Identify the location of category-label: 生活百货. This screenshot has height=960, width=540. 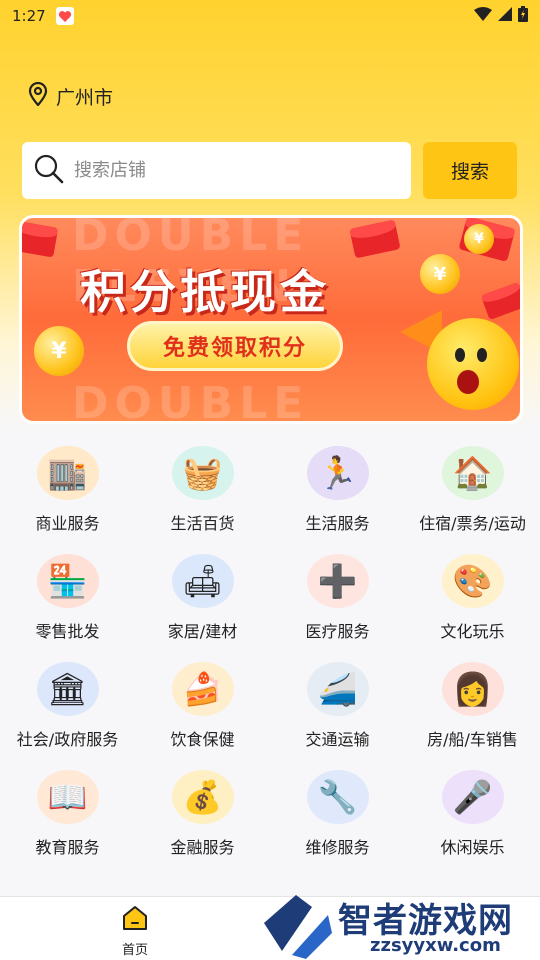
(202, 523).